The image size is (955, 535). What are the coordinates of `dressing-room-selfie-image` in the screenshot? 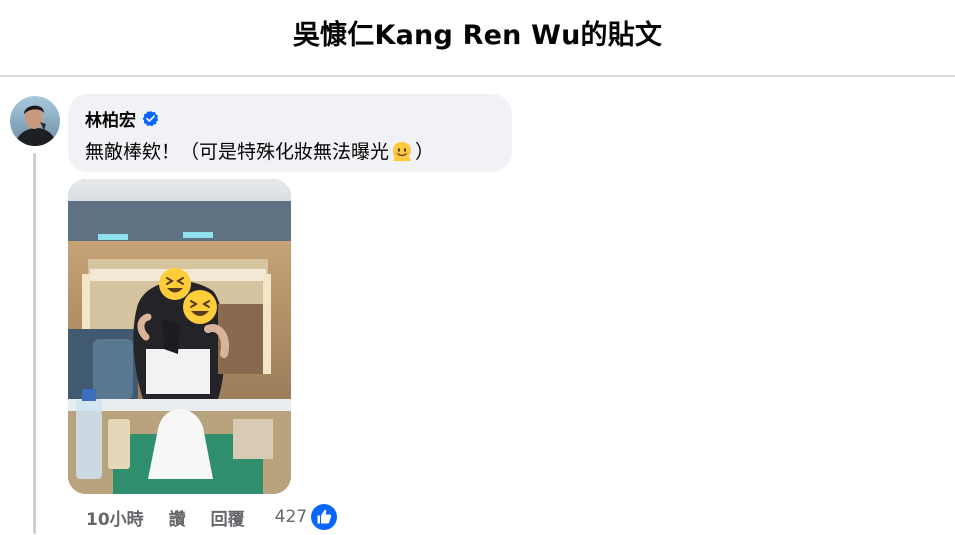 It's located at (179, 336).